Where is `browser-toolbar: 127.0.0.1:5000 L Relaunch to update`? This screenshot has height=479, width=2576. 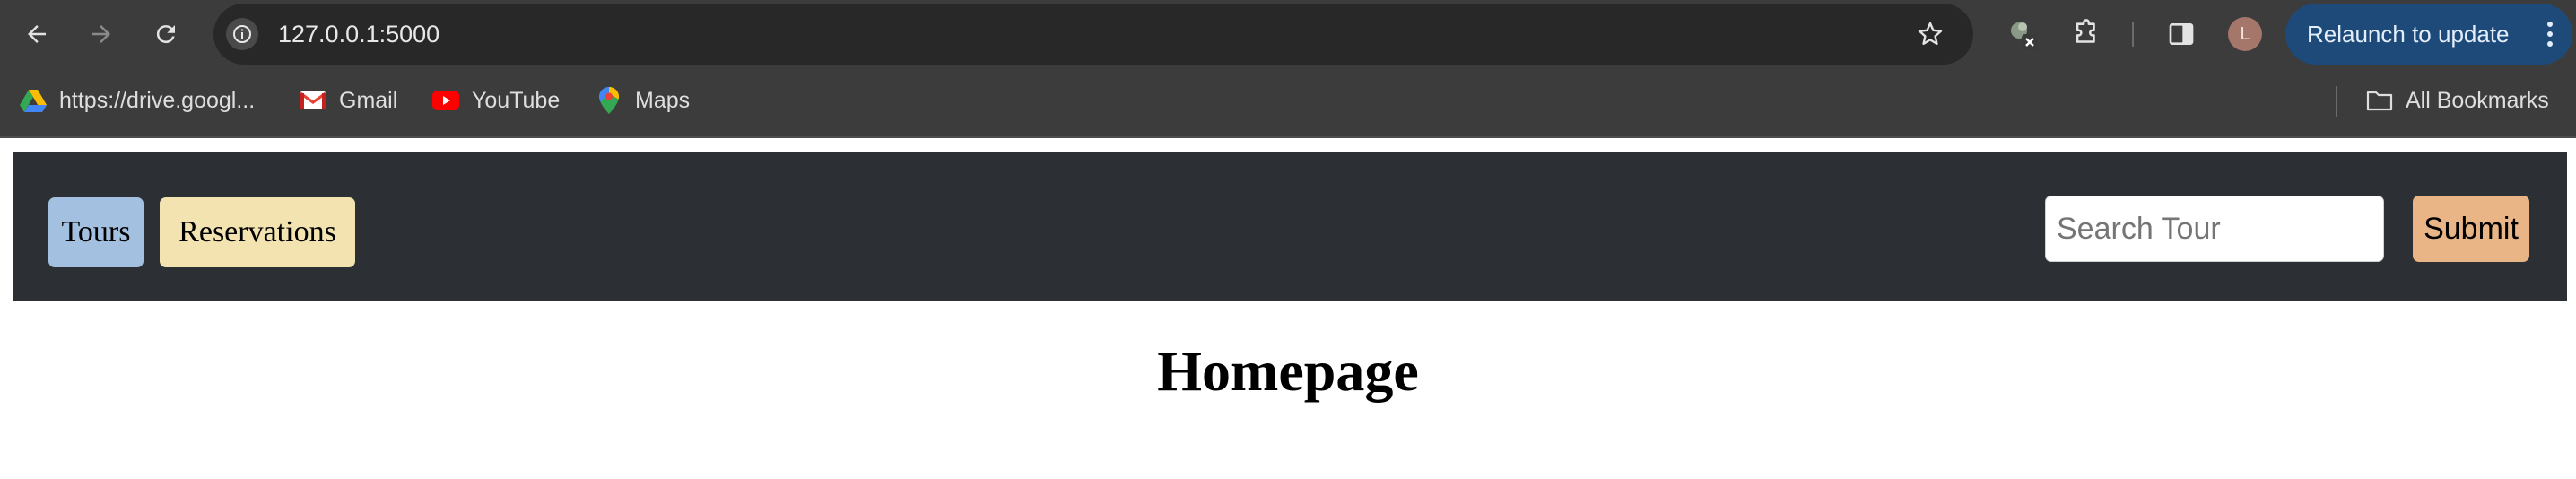
browser-toolbar: 127.0.0.1:5000 L Relaunch to update is located at coordinates (1288, 34).